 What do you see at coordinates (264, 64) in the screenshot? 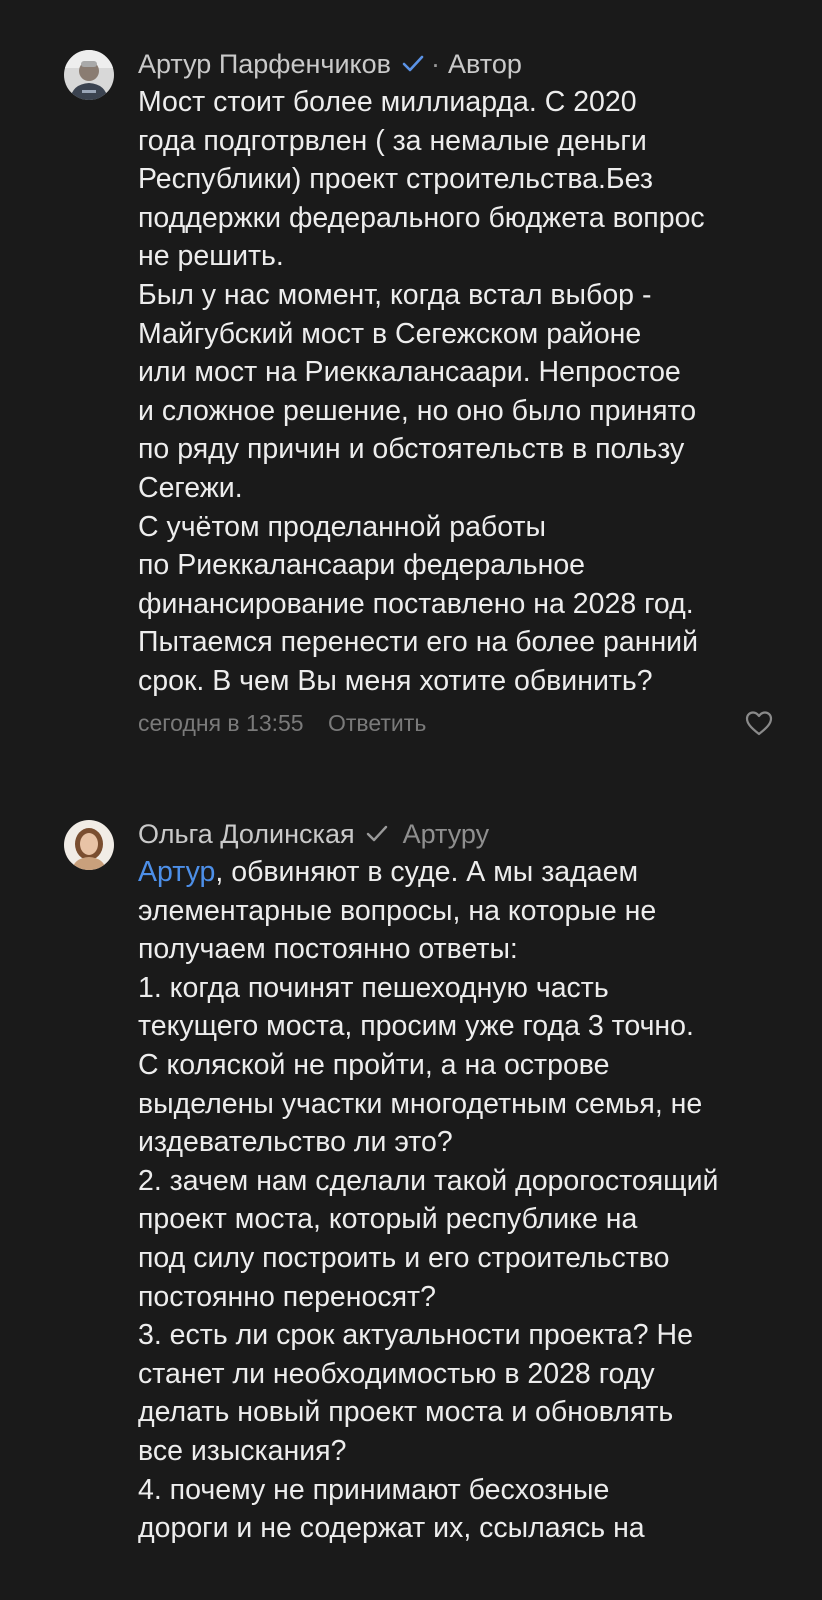
I see `author-name: Артур Парфенчиков` at bounding box center [264, 64].